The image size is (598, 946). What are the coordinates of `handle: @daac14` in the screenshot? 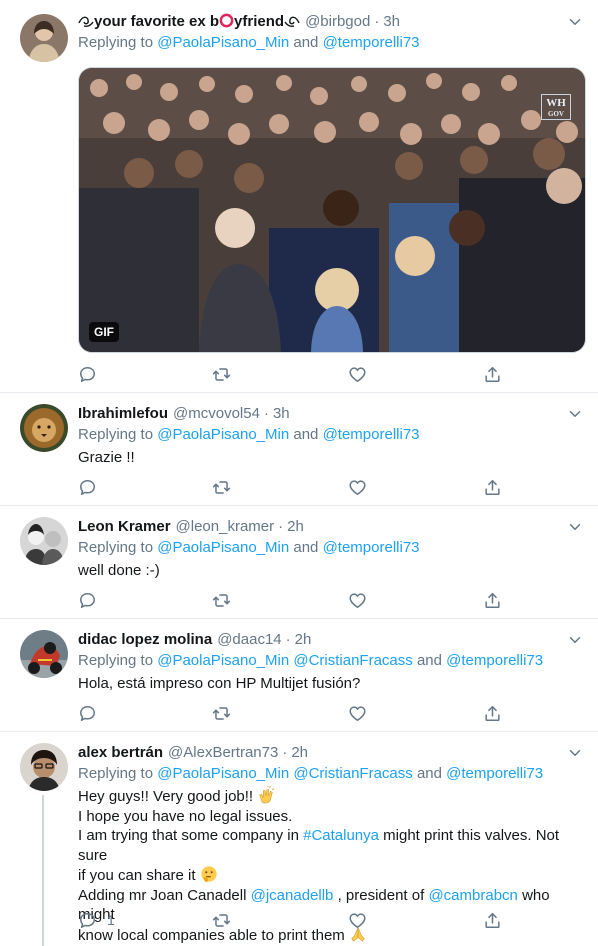 It's located at (249, 640).